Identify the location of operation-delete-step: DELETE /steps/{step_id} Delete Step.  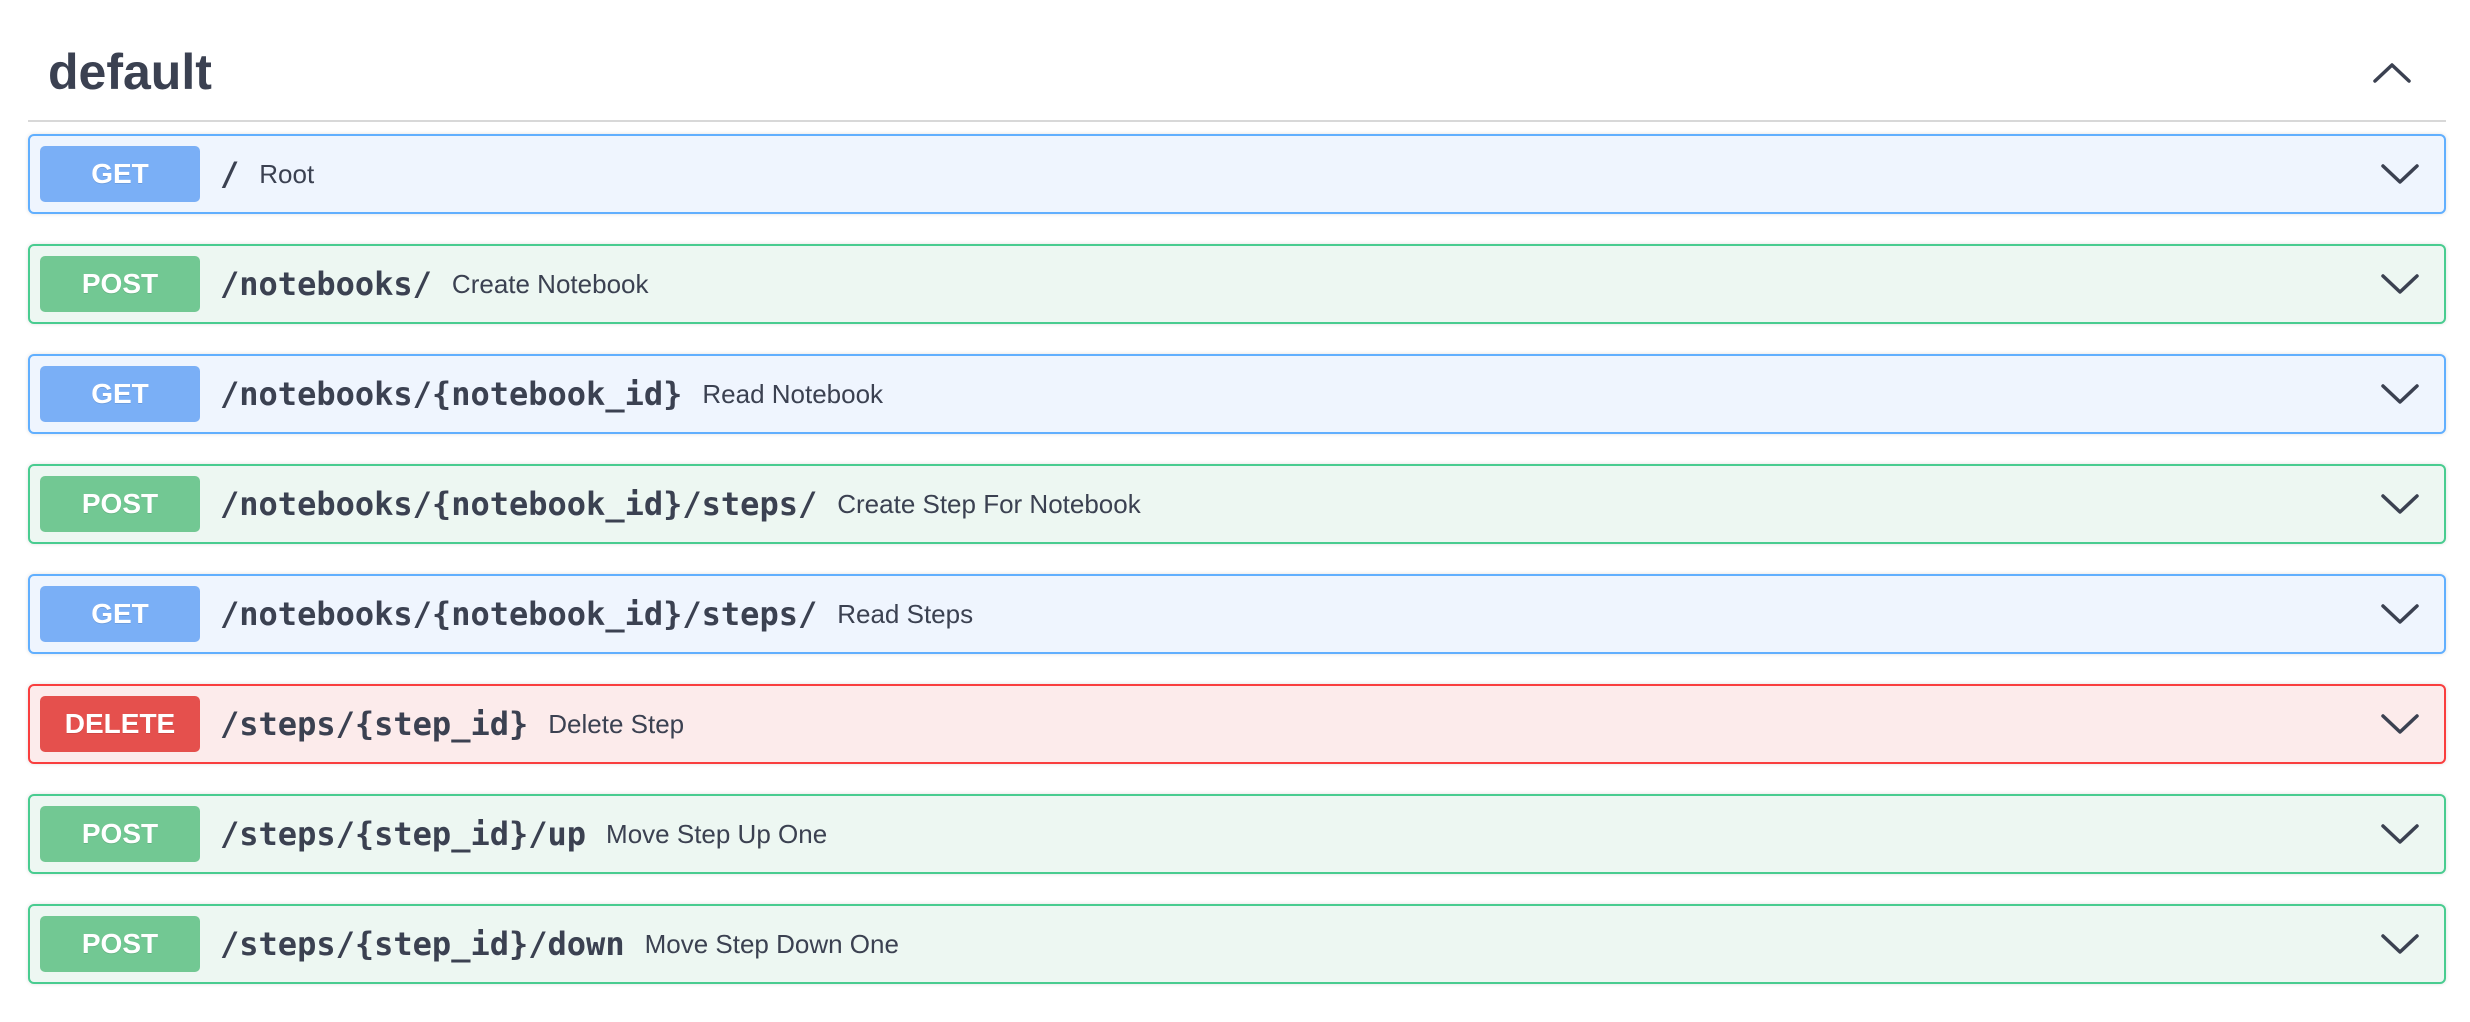
(1237, 724).